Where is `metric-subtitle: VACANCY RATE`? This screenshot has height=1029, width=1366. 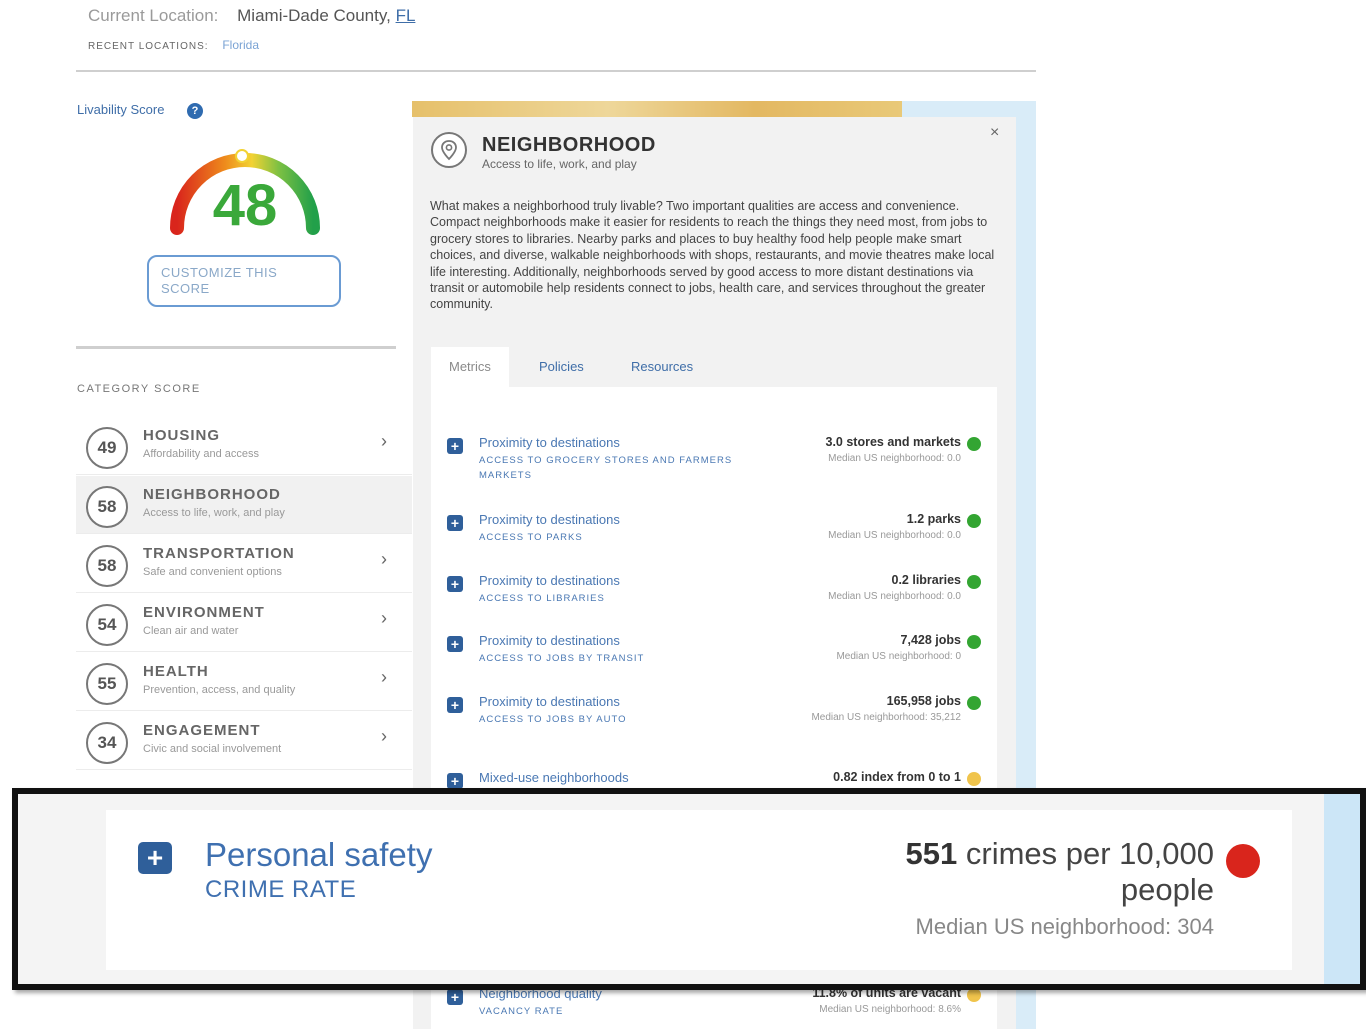
metric-subtitle: VACANCY RATE is located at coordinates (521, 1011).